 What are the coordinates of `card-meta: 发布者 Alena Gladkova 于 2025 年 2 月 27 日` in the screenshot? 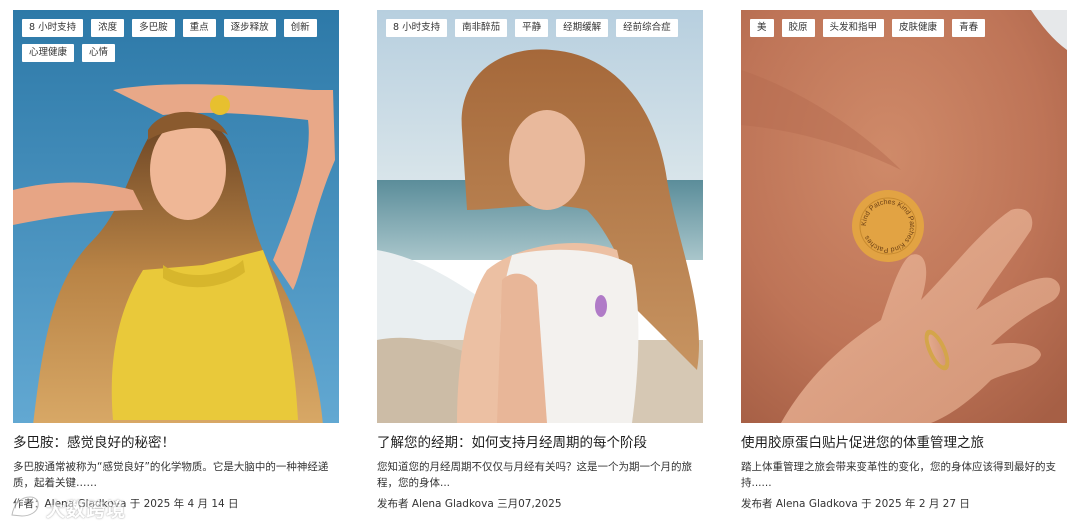 It's located at (855, 504).